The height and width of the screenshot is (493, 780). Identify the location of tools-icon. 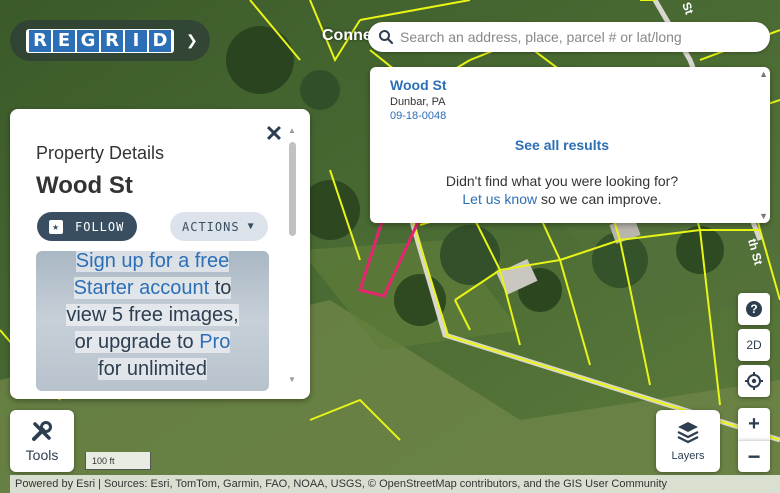
(42, 431).